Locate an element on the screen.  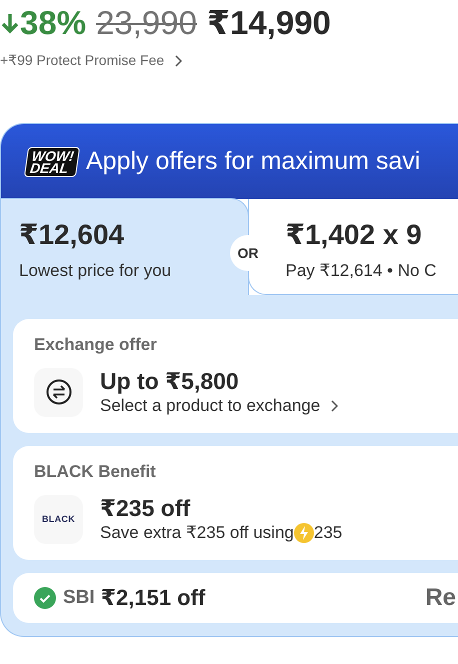
price-amount: ₹12,604 is located at coordinates (72, 235).